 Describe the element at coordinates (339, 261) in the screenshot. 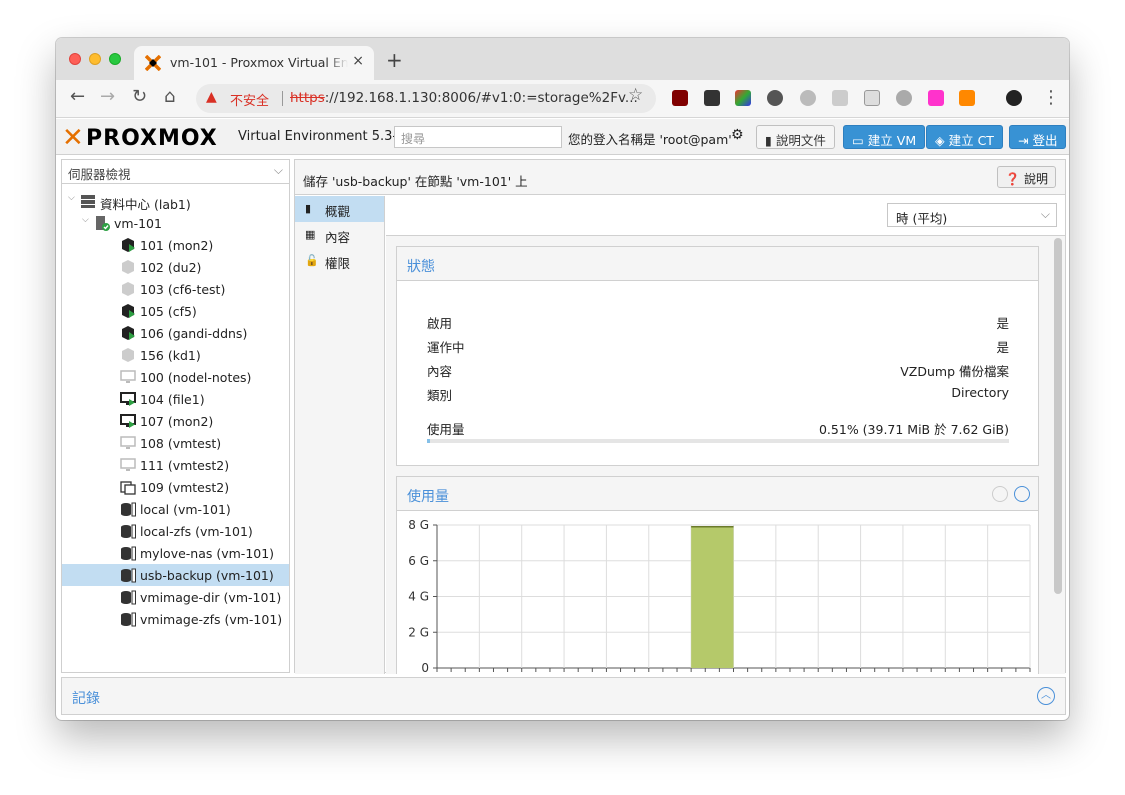

I see `tab-permissions: 🔓 權限` at that location.